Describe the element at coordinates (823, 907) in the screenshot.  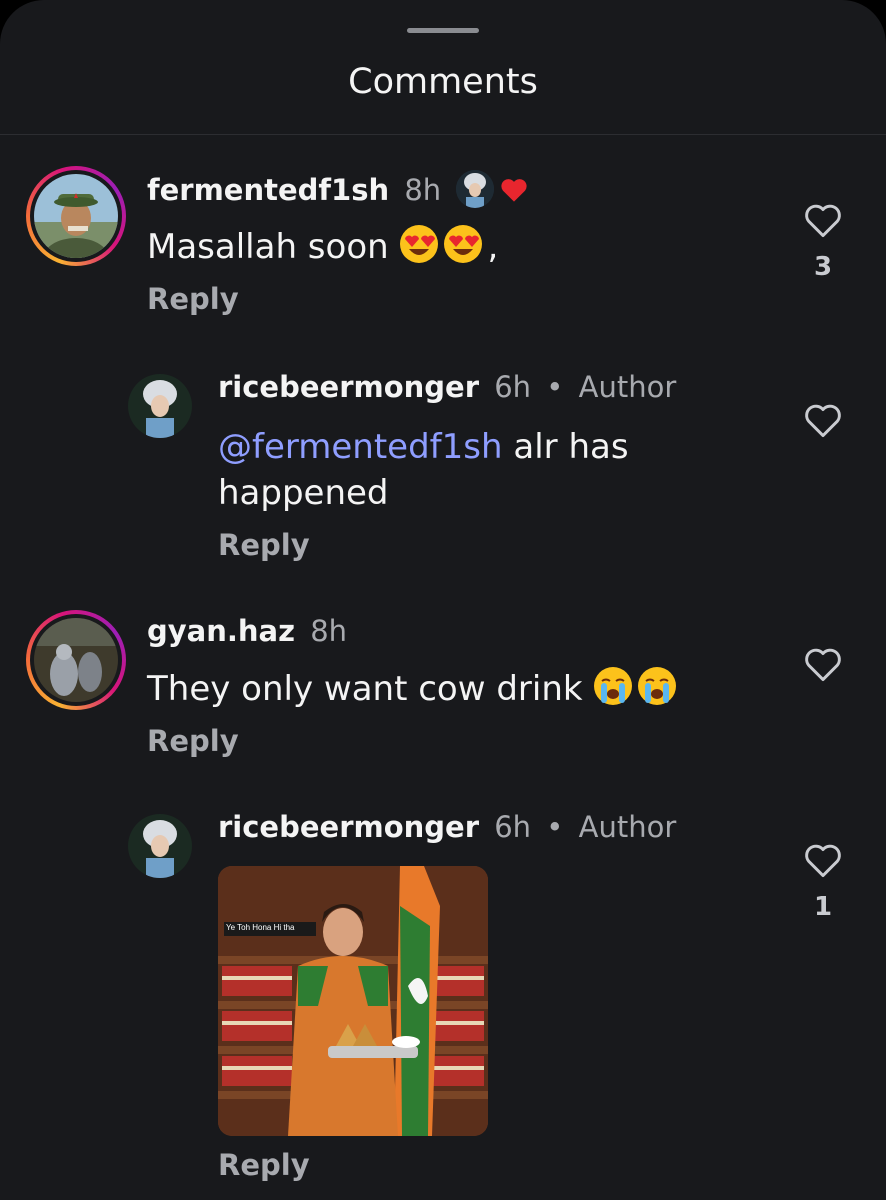
I see `like-count: 1` at that location.